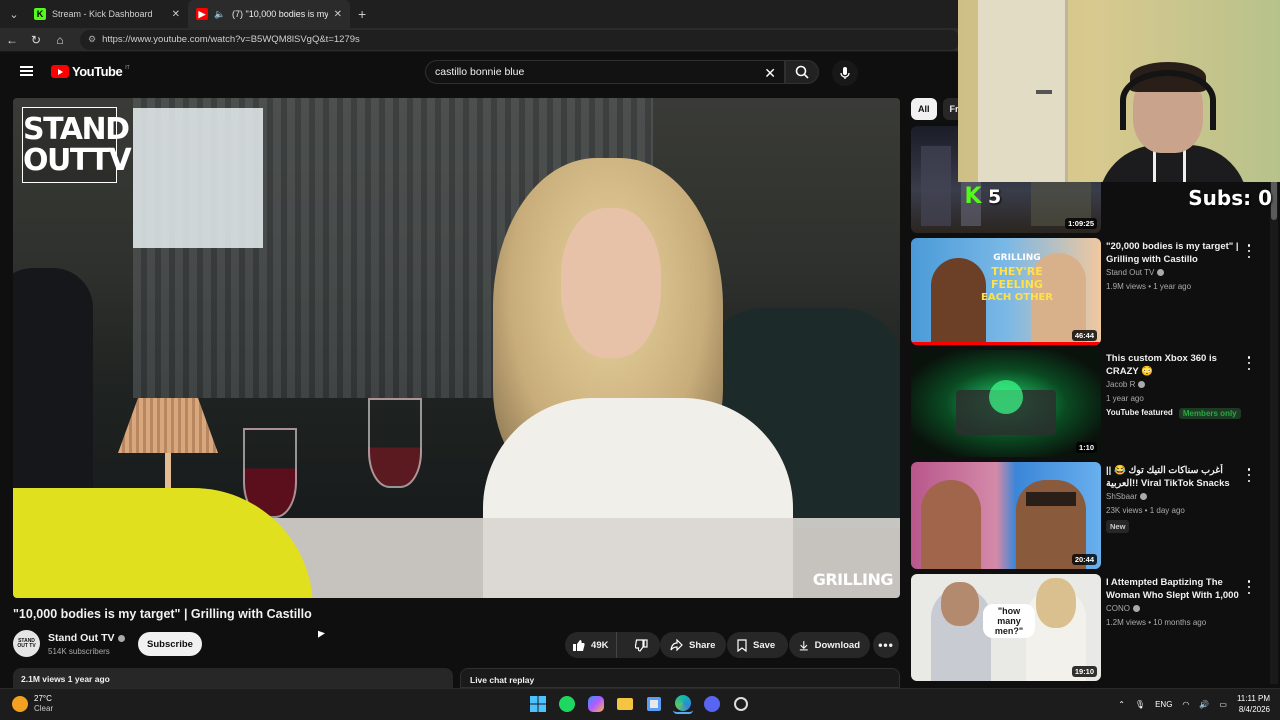 The height and width of the screenshot is (720, 1280). What do you see at coordinates (845, 73) in the screenshot?
I see `voice-search-button` at bounding box center [845, 73].